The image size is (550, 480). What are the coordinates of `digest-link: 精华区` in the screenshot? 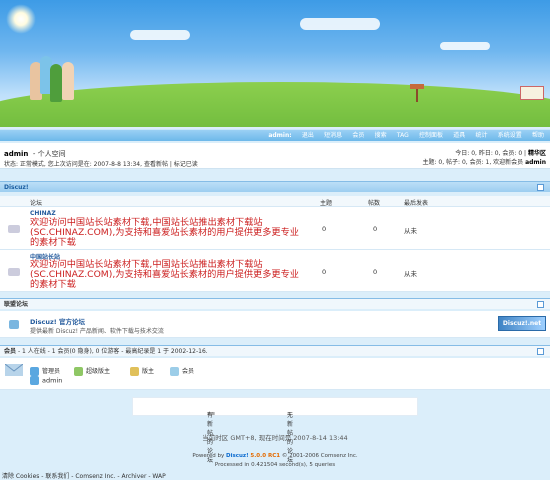 It's located at (537, 153).